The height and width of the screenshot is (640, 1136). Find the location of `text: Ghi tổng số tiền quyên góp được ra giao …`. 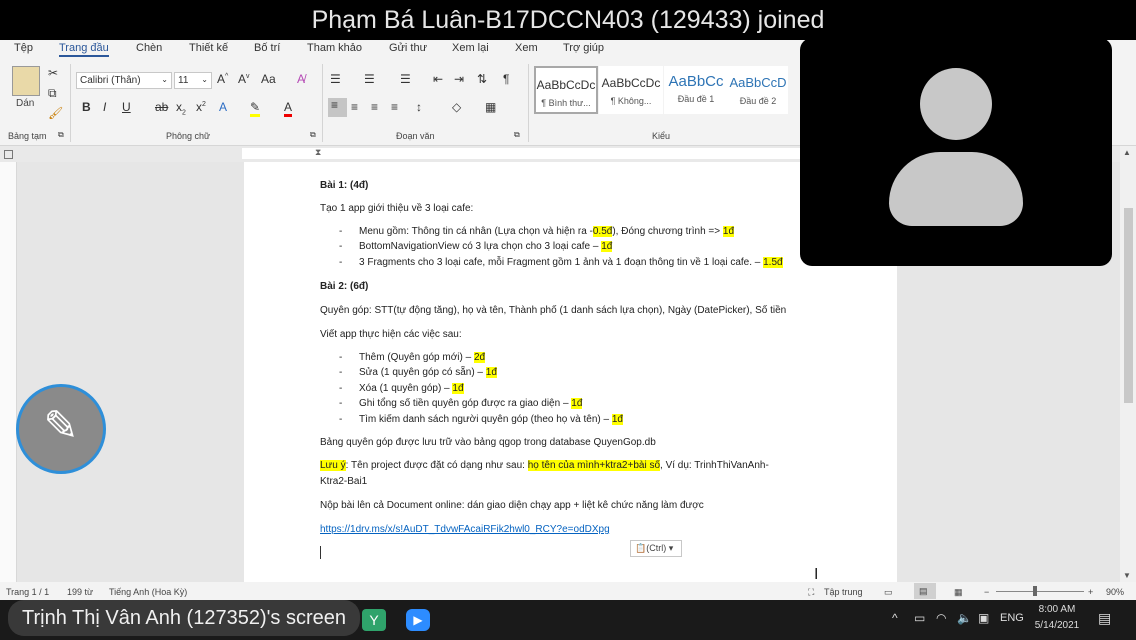

text: Ghi tổng số tiền quyên góp được ra giao … is located at coordinates (465, 403).